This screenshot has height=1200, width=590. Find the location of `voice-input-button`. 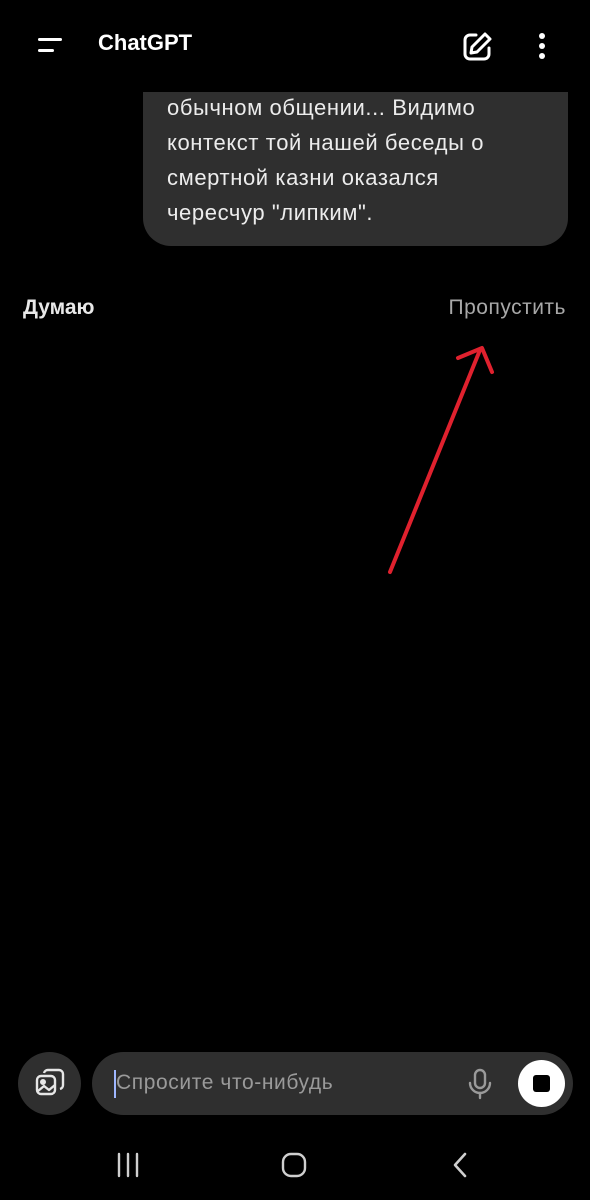

voice-input-button is located at coordinates (480, 1084).